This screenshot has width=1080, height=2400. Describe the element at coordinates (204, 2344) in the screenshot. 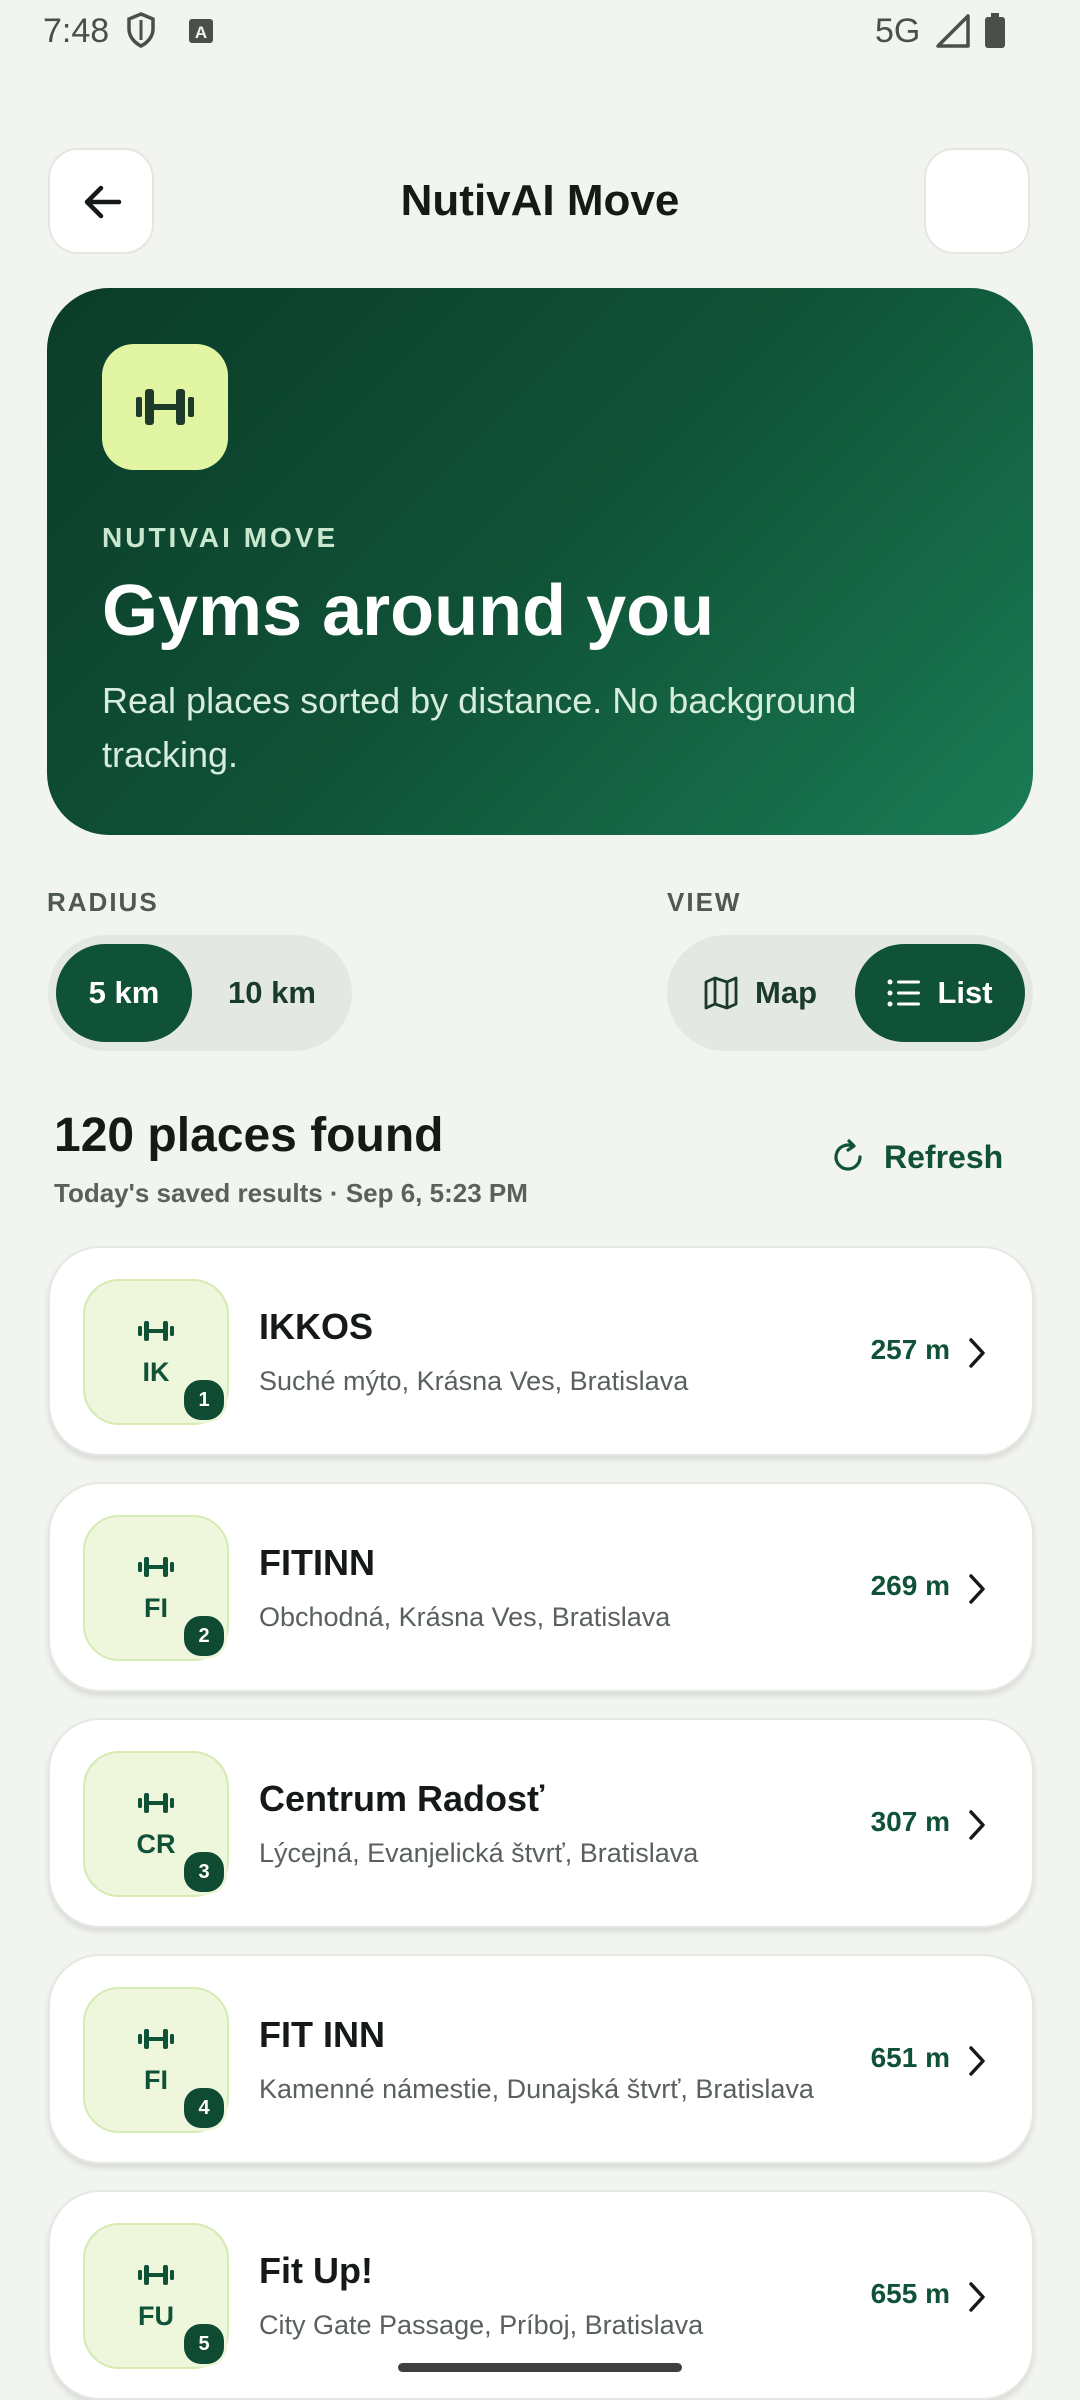

I see `place-rank: 5` at that location.